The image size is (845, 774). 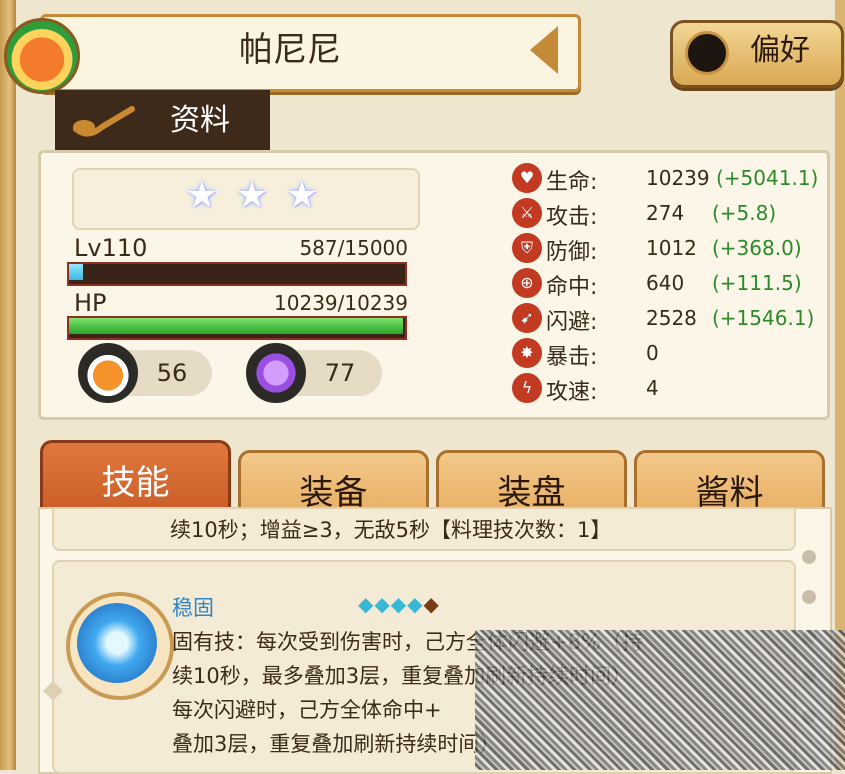 I want to click on heart-icon: ♥, so click(x=527, y=178).